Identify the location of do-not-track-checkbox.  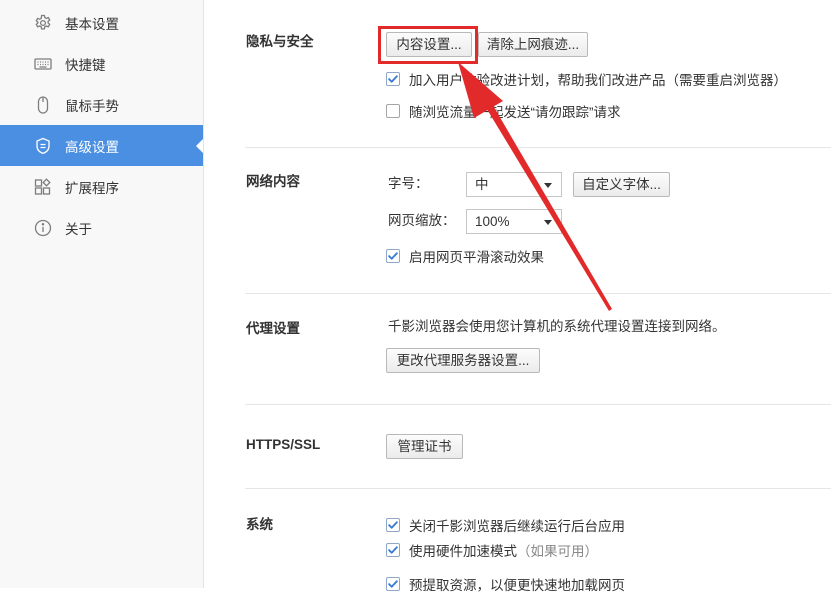
(393, 111).